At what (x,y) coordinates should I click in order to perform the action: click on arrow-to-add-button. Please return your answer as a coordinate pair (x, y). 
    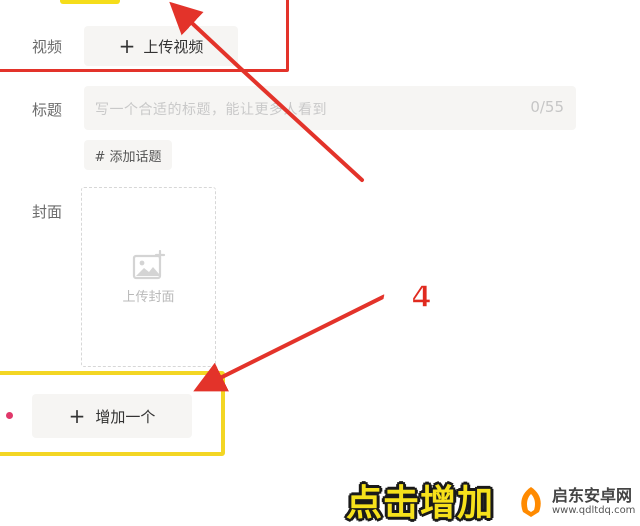
    Looking at the image, I should click on (290, 343).